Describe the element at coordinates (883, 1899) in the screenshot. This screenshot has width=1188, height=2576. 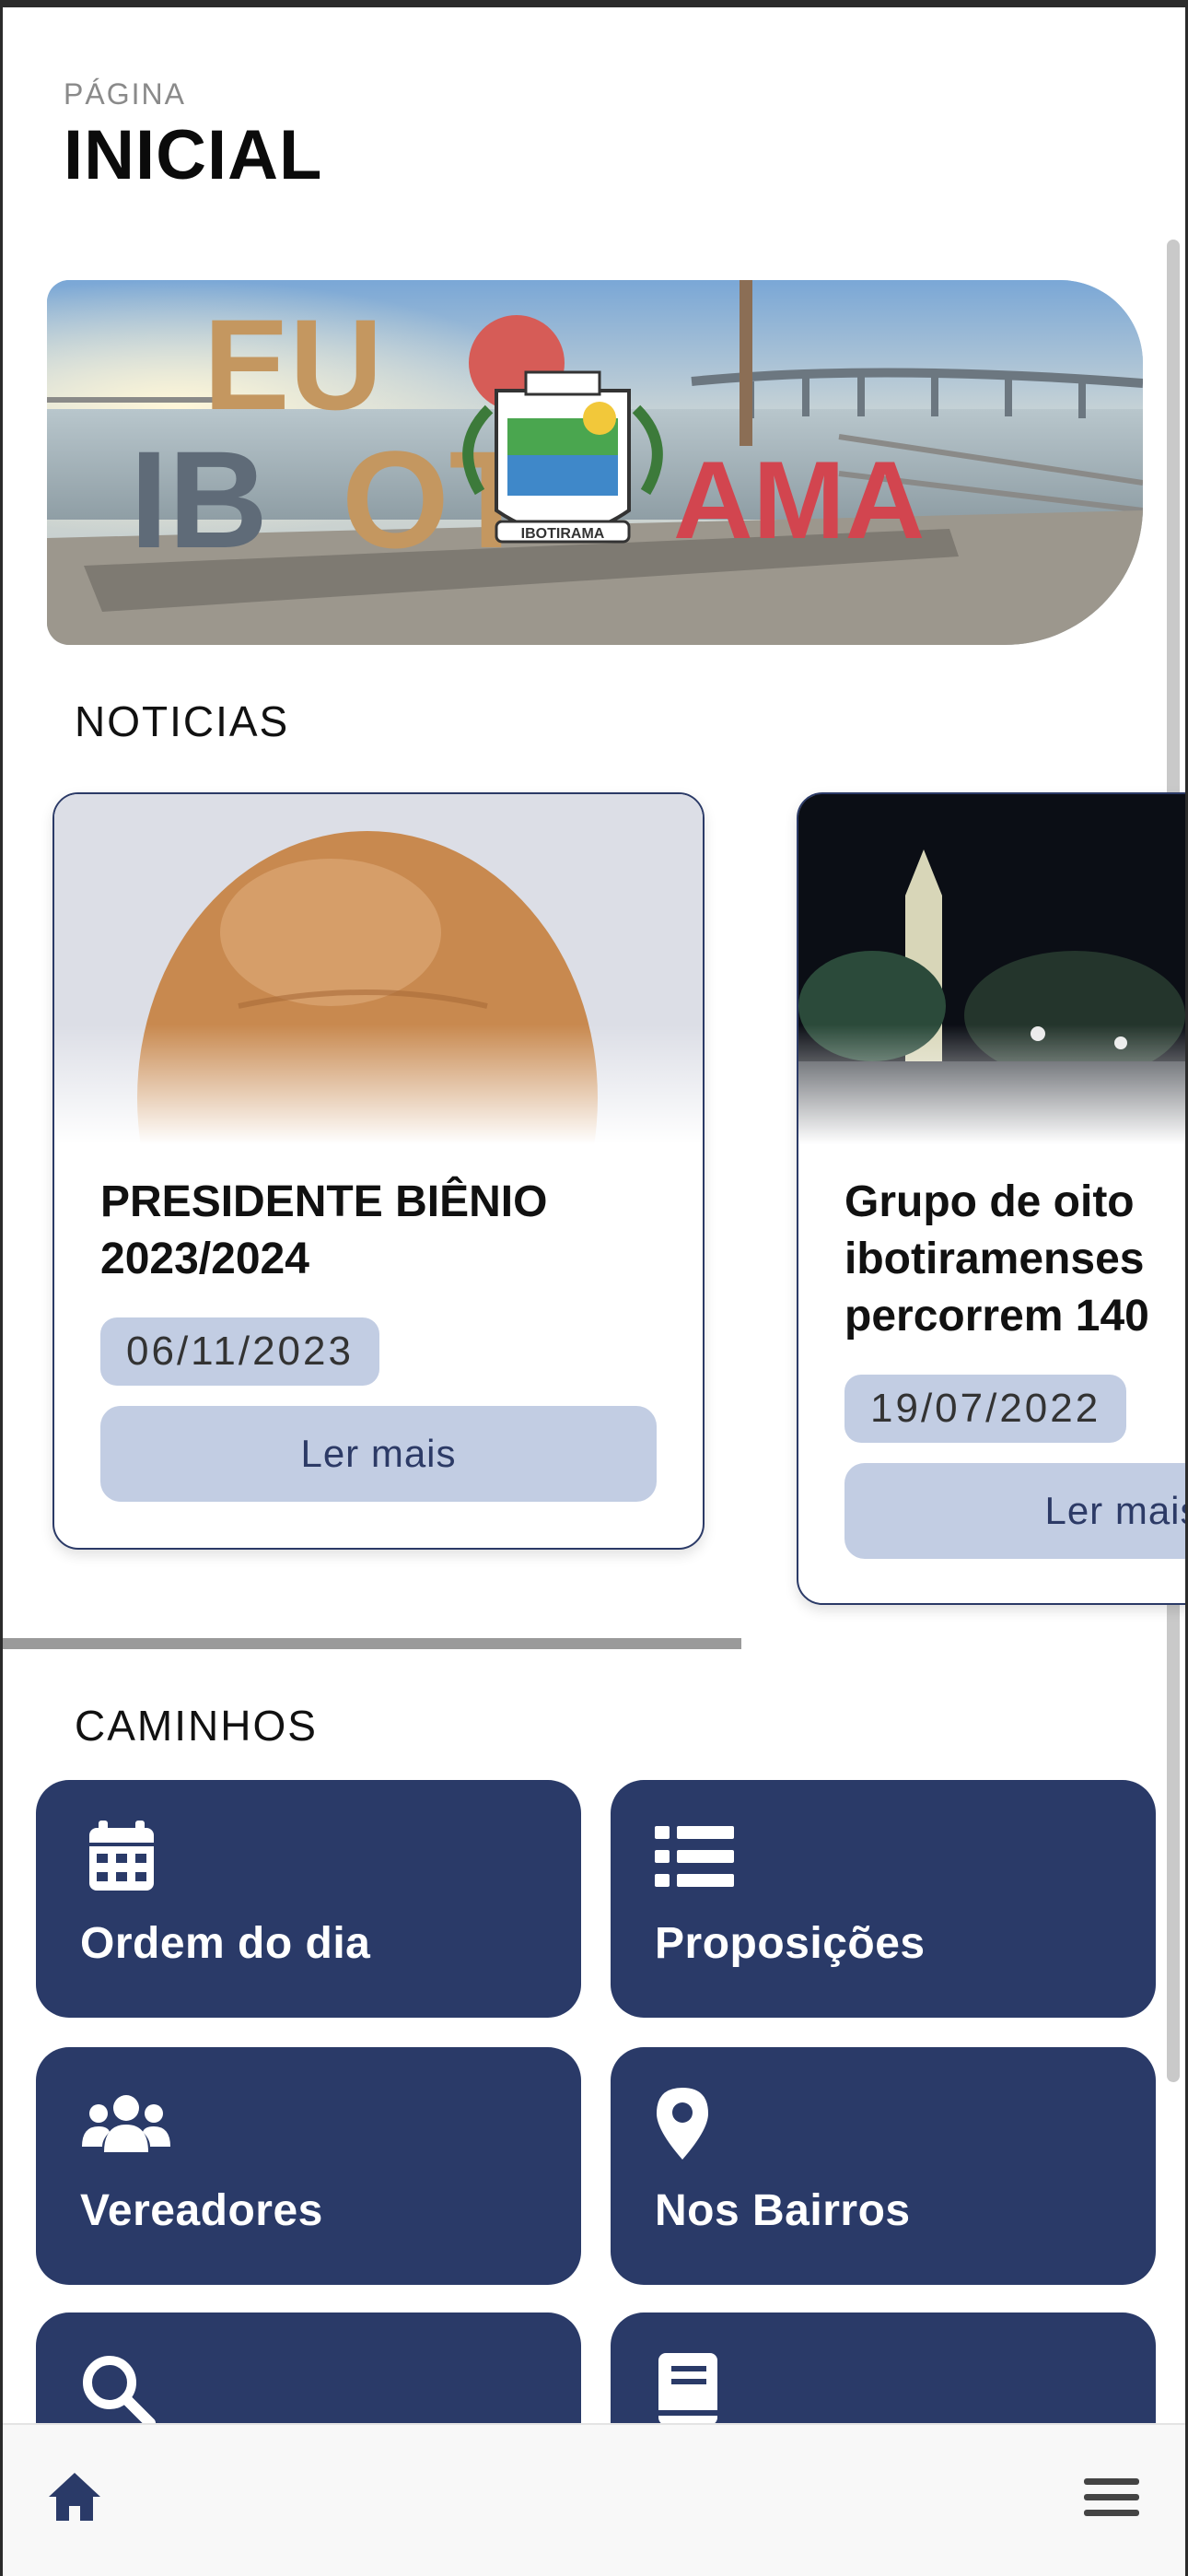
I see `tile-proposicoes: Proposições` at that location.